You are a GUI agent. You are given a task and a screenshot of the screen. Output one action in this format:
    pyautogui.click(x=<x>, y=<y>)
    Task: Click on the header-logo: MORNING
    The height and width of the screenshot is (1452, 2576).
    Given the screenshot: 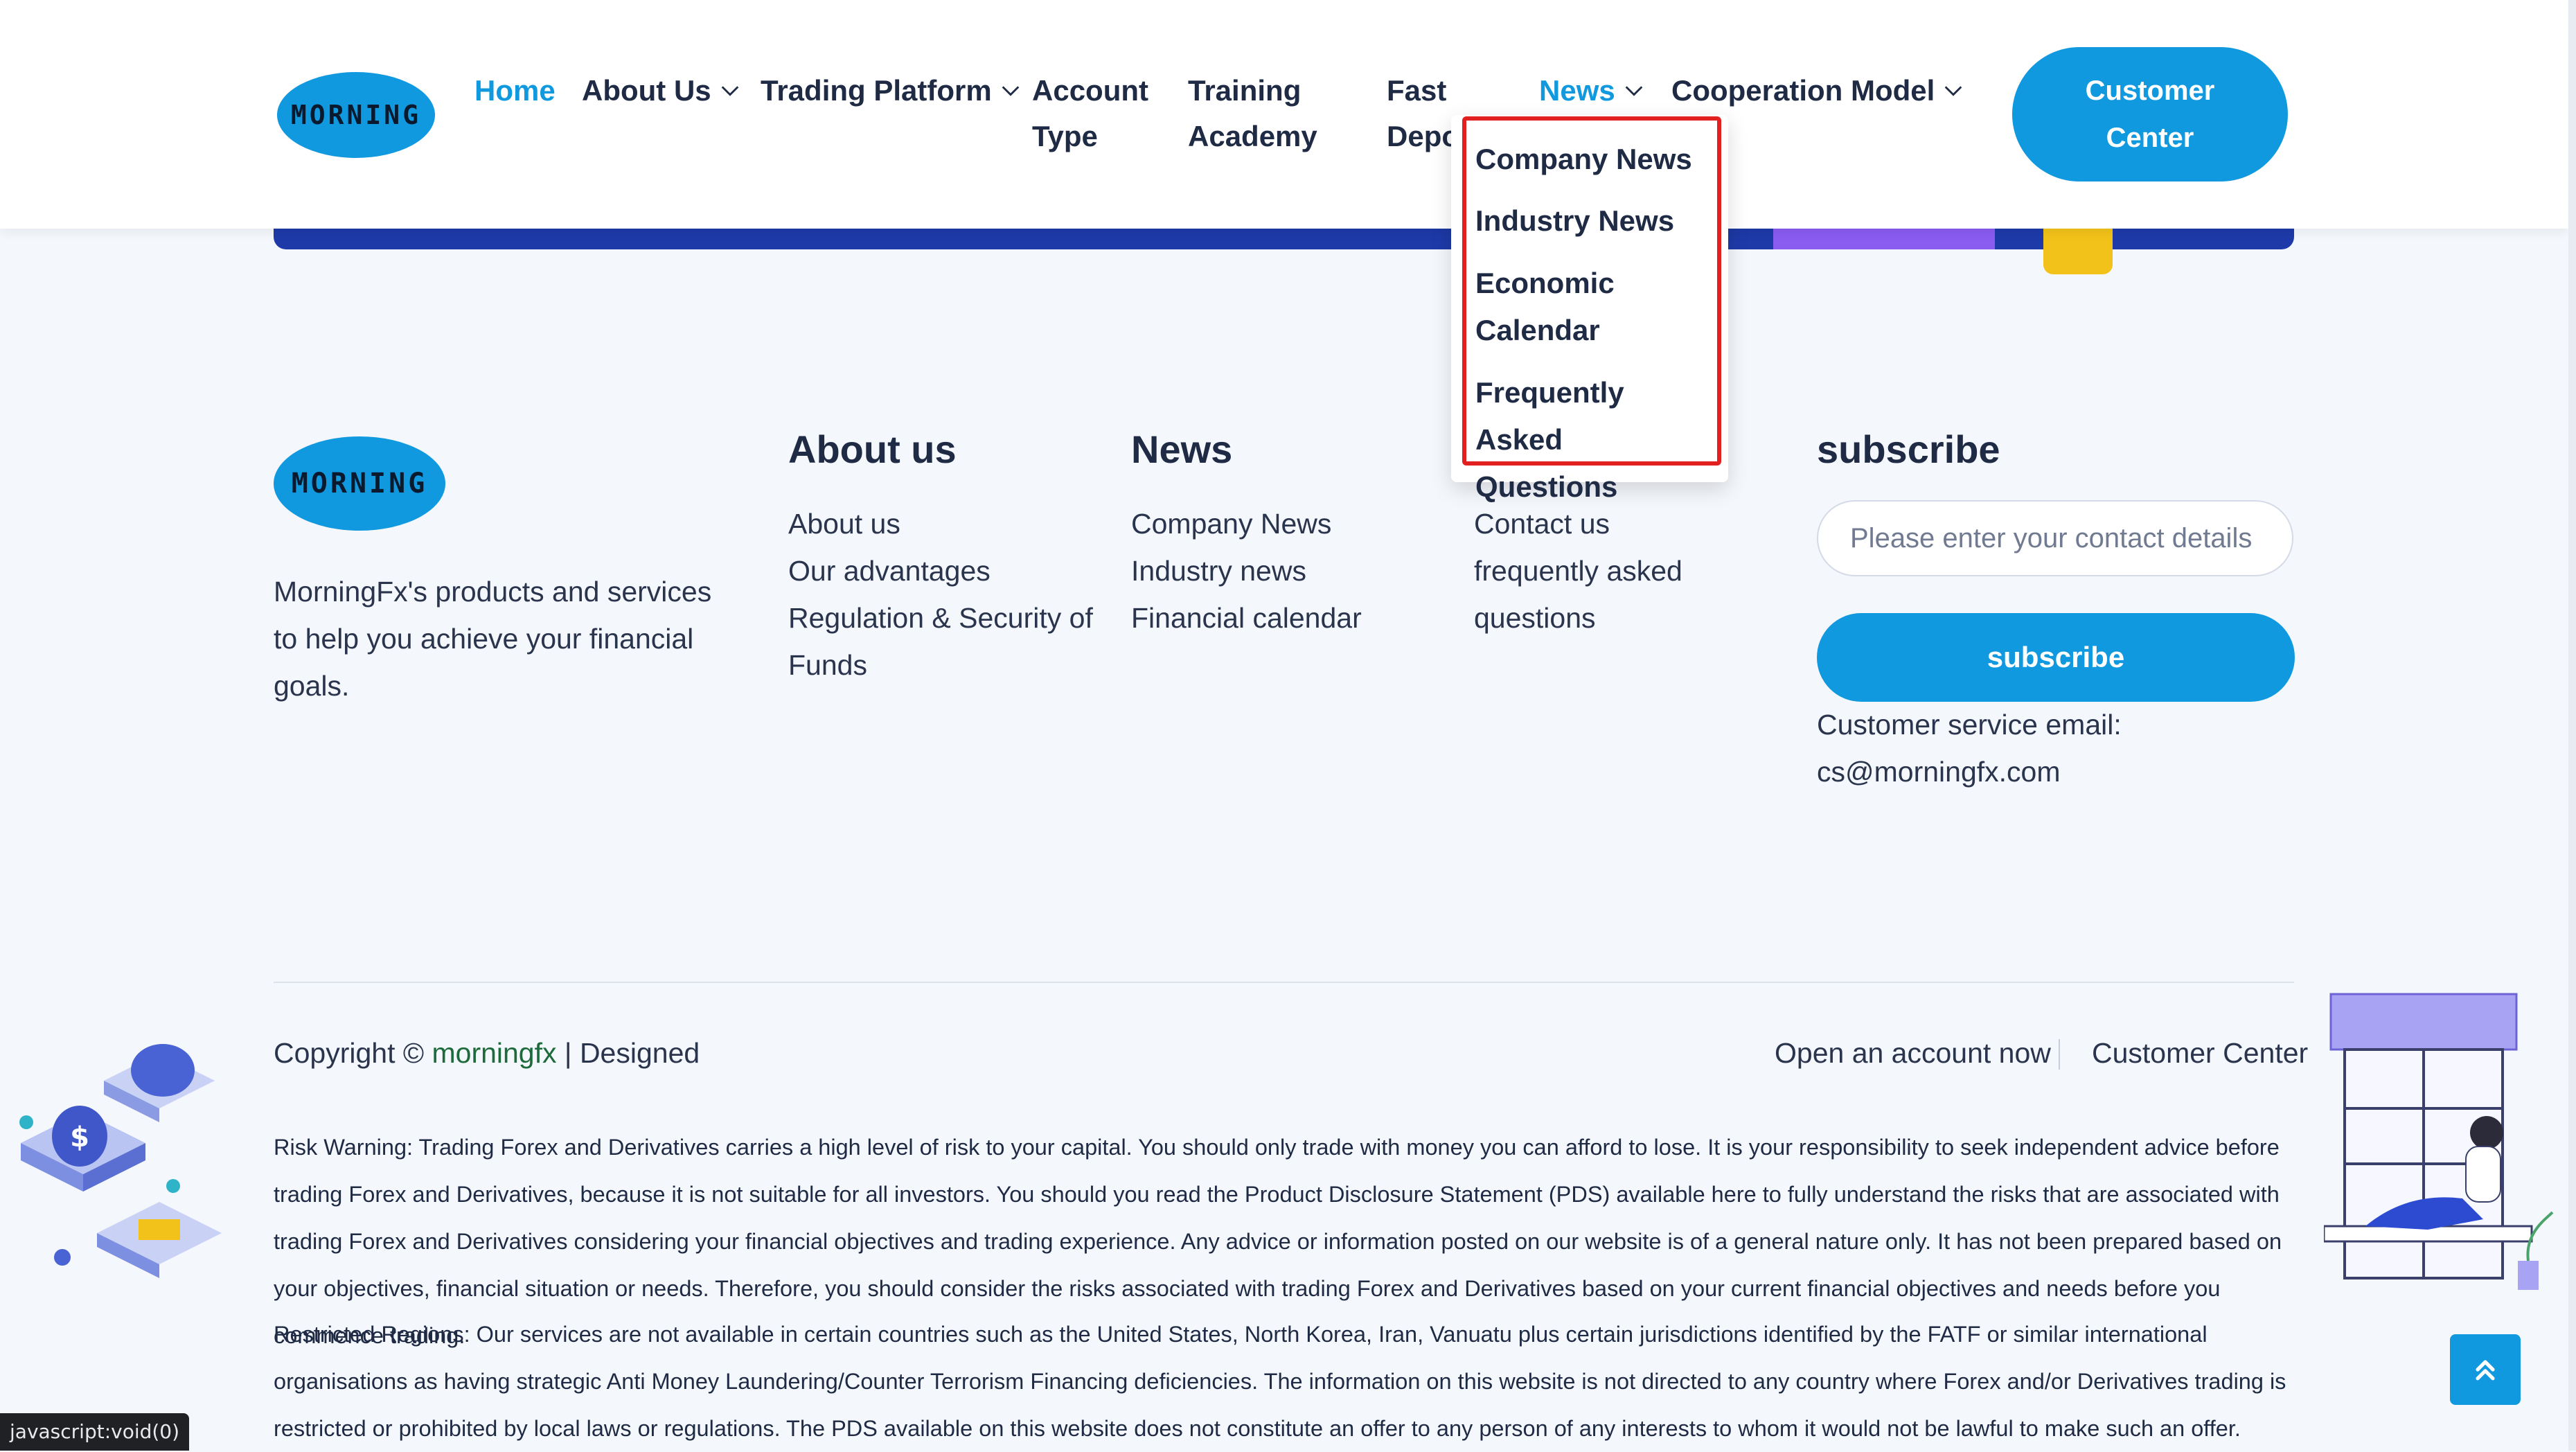 What is the action you would take?
    pyautogui.click(x=356, y=115)
    